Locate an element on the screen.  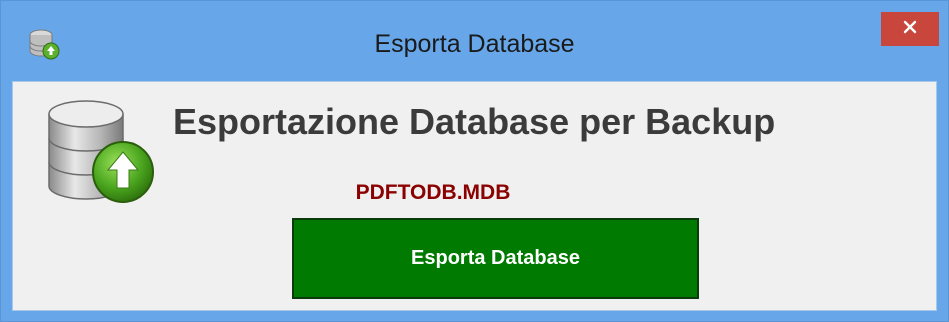
close-button is located at coordinates (910, 29).